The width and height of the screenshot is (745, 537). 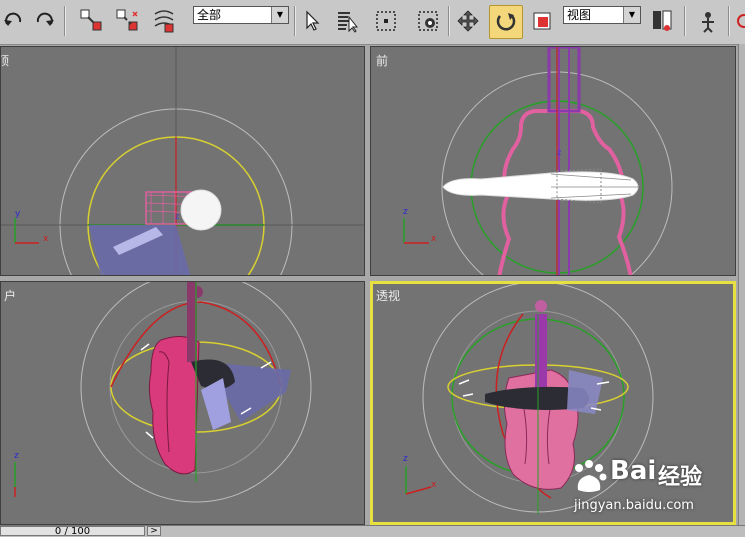 I want to click on time-slider-frame: 0 / 100, so click(x=72, y=531).